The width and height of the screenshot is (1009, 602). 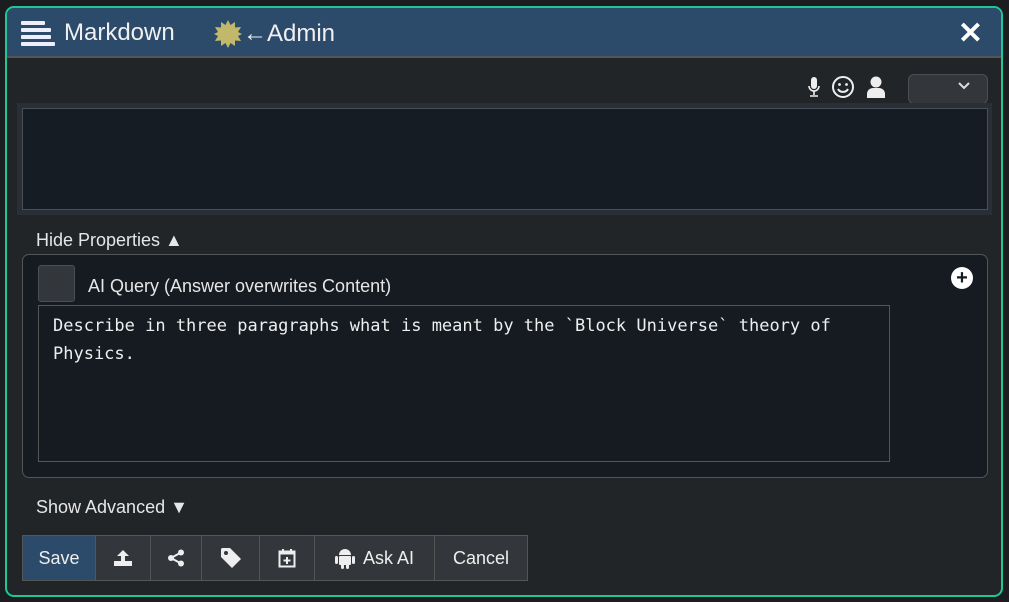 I want to click on upload-button, so click(x=123, y=558).